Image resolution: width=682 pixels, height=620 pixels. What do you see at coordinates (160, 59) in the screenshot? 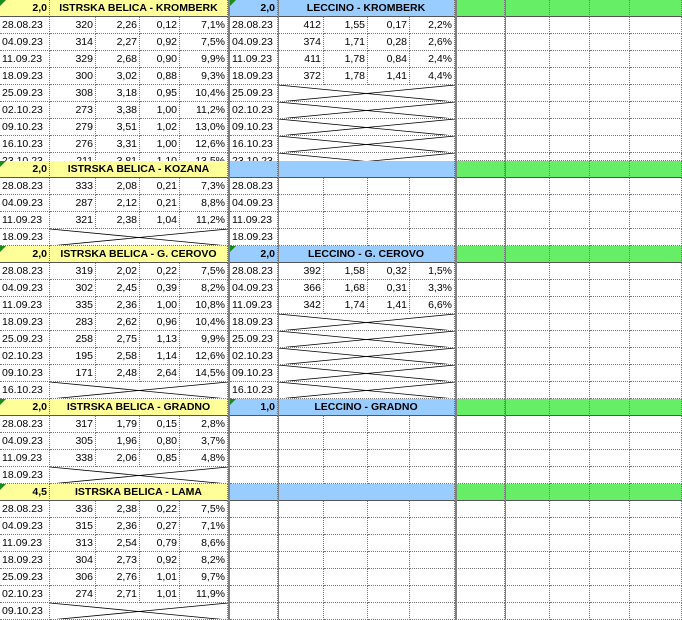
I see `value-cell: 0,90` at bounding box center [160, 59].